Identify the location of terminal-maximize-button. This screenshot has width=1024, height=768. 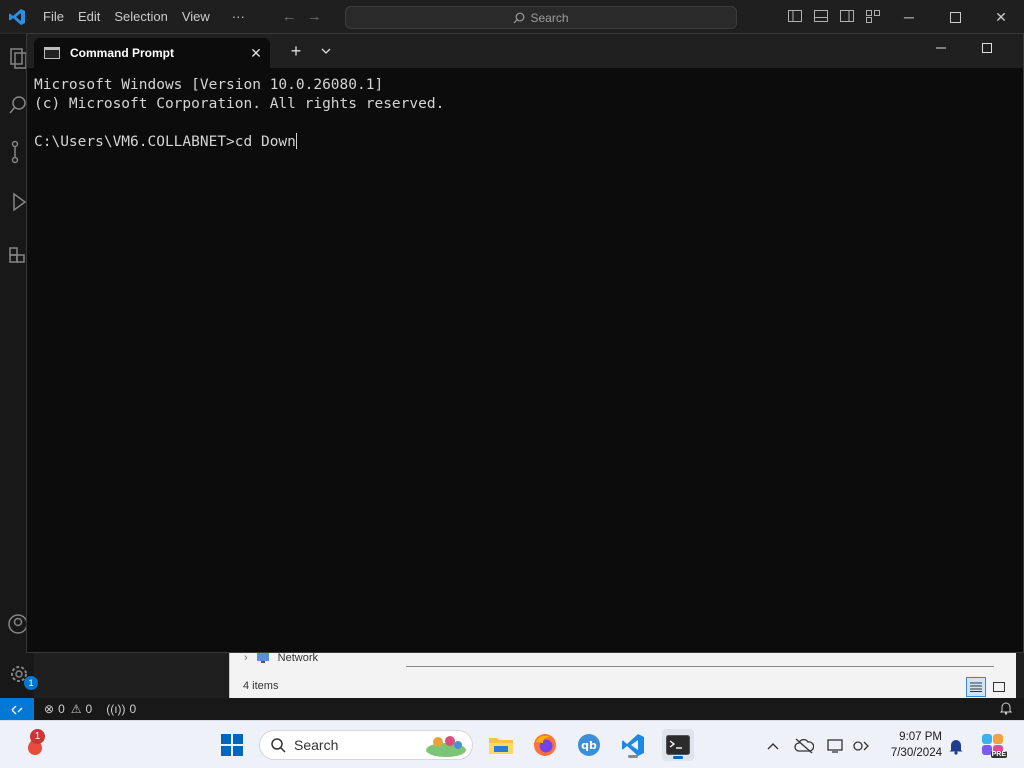
(987, 48).